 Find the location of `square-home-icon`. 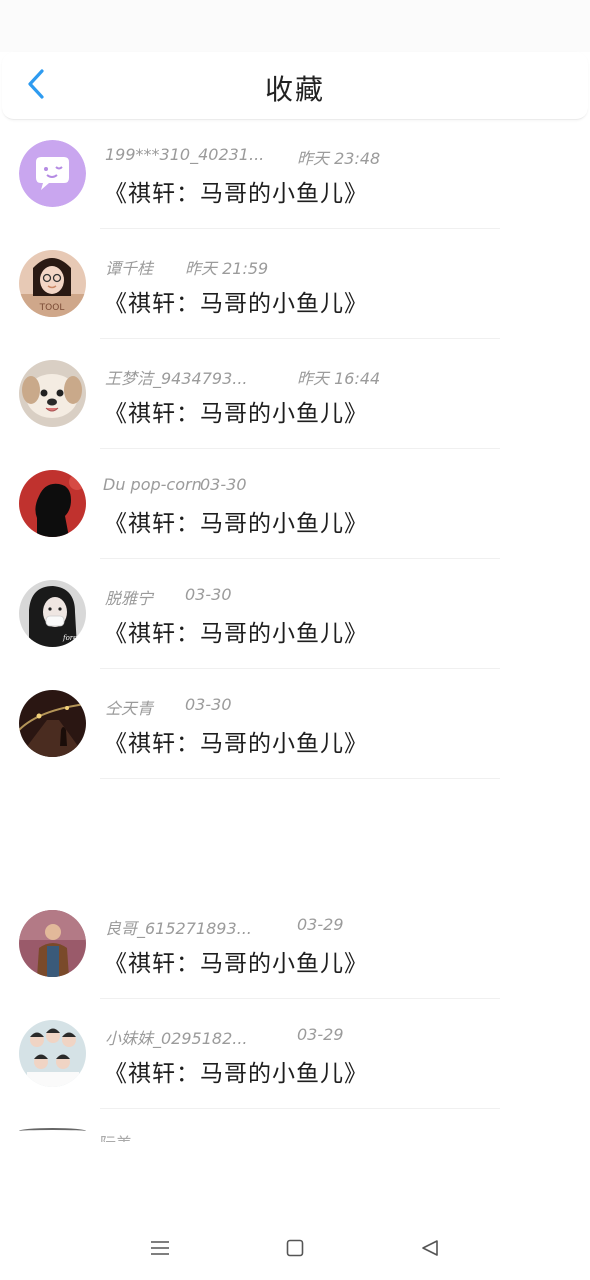

square-home-icon is located at coordinates (295, 1250).